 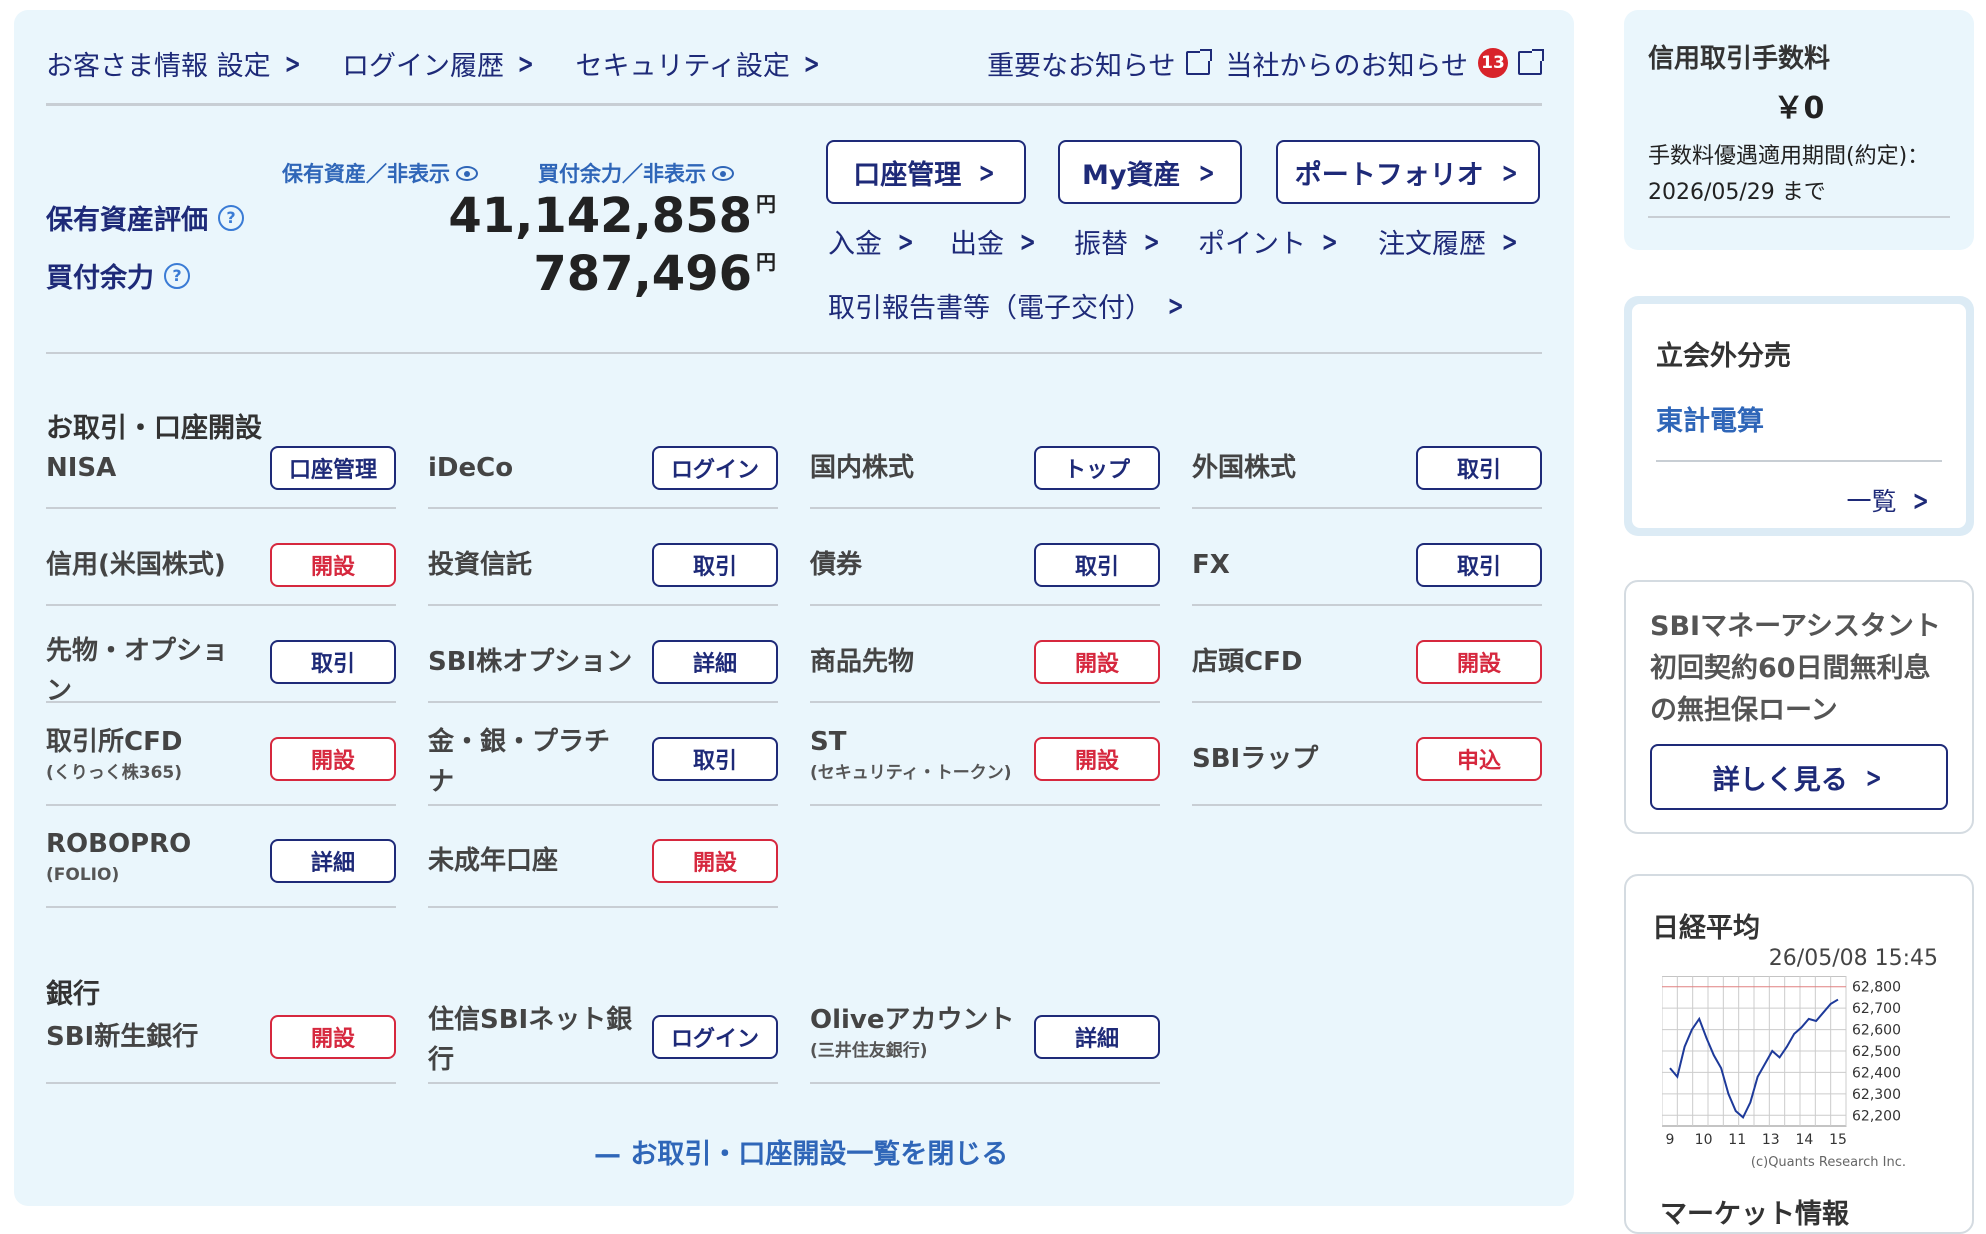 What do you see at coordinates (1449, 241) in the screenshot?
I see `order-history-link: 注文履歴 >` at bounding box center [1449, 241].